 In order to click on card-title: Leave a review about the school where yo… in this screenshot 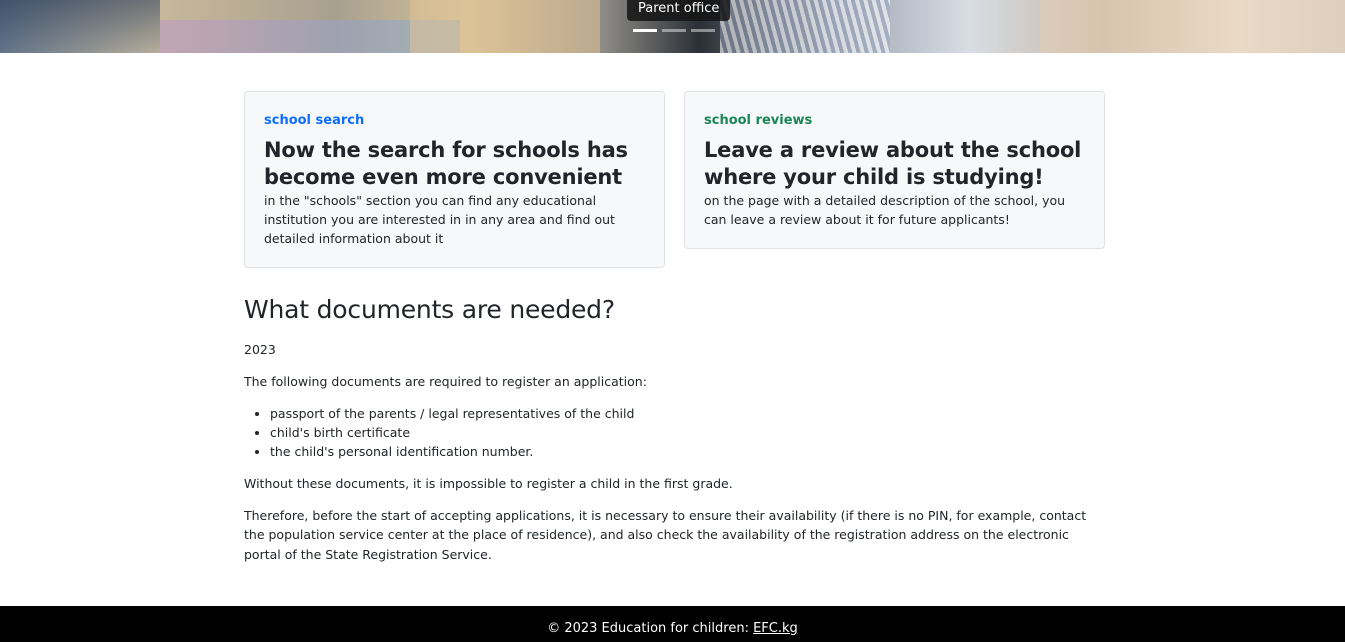, I will do `click(893, 163)`.